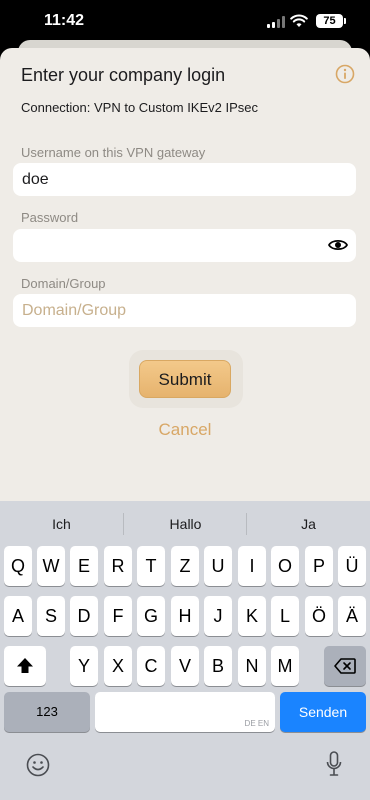  What do you see at coordinates (338, 245) in the screenshot?
I see `eye-icon` at bounding box center [338, 245].